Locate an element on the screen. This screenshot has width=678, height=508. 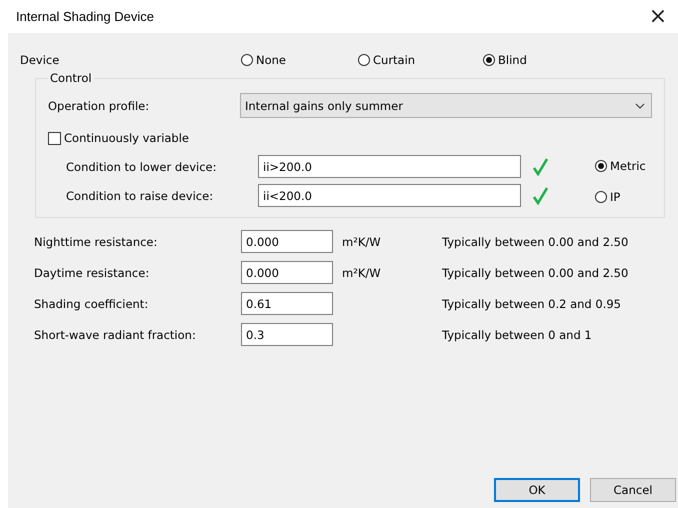
field-label: Shading coefficient: is located at coordinates (92, 303).